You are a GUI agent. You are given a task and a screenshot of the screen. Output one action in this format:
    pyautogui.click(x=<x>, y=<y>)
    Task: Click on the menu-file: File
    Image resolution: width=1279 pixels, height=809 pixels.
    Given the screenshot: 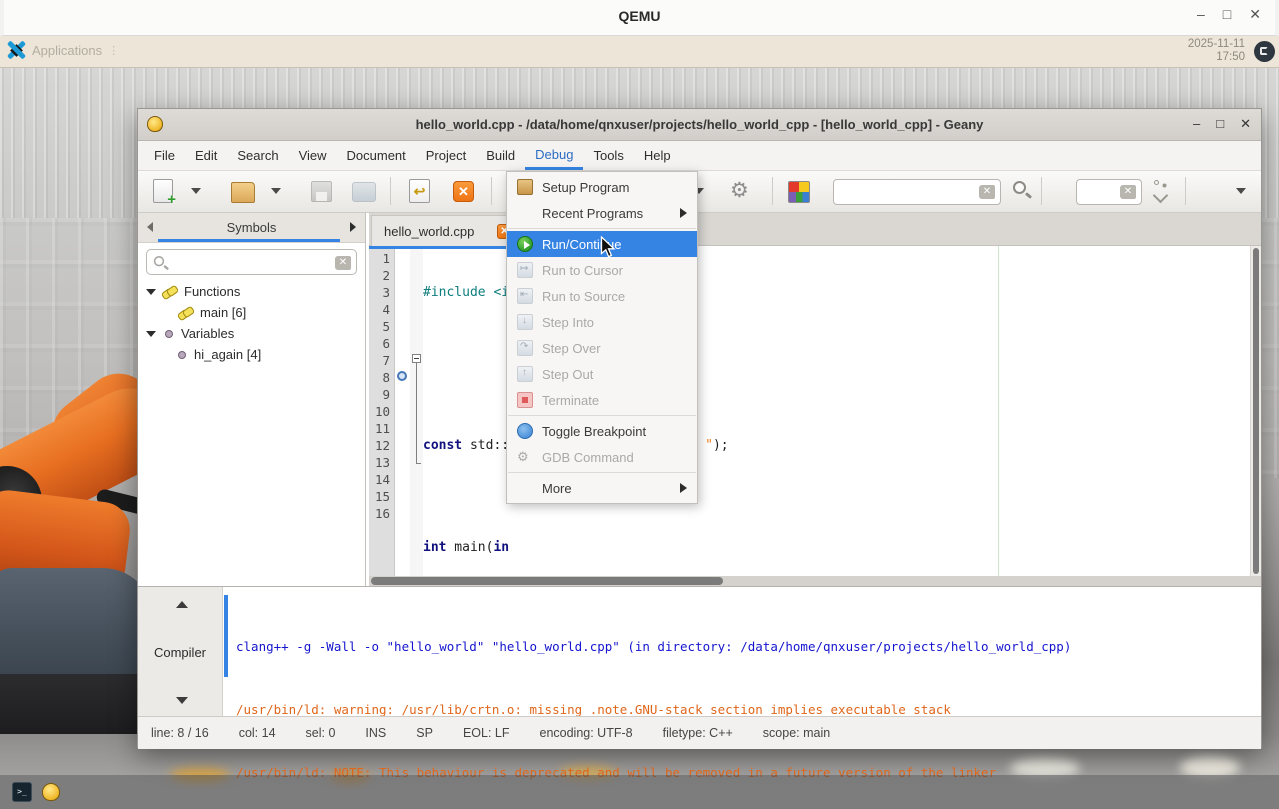 What is the action you would take?
    pyautogui.click(x=164, y=155)
    